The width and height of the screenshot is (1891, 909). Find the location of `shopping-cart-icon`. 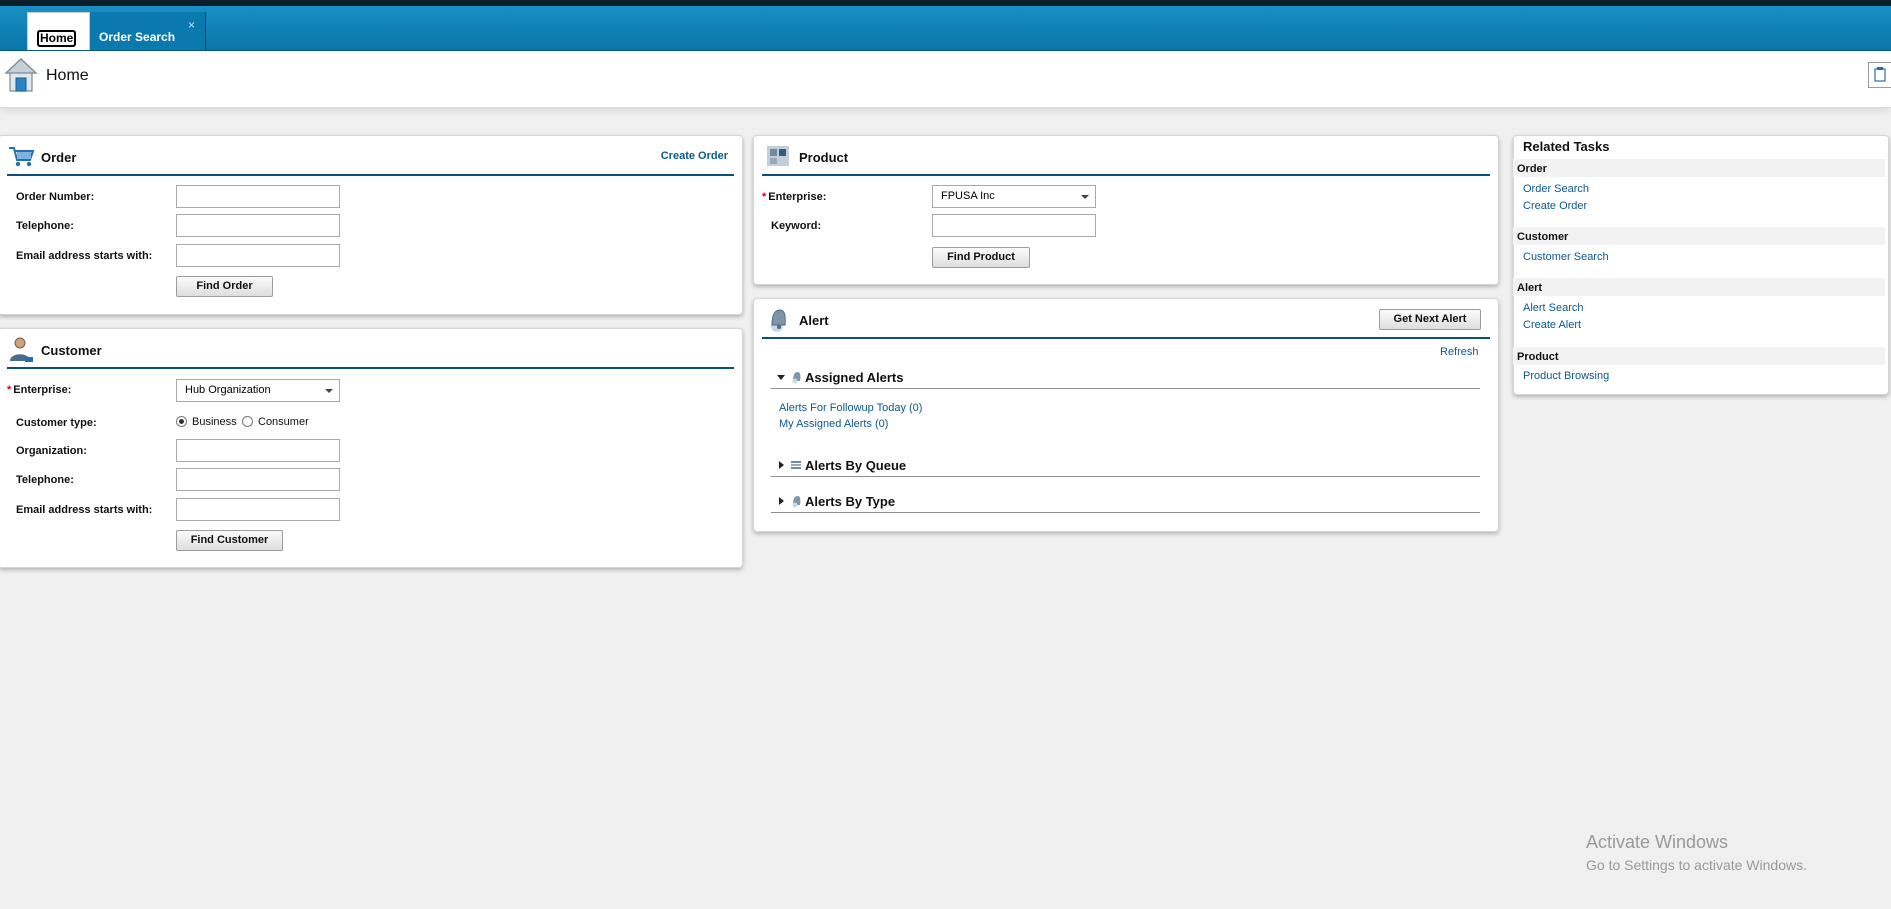

shopping-cart-icon is located at coordinates (22, 157).